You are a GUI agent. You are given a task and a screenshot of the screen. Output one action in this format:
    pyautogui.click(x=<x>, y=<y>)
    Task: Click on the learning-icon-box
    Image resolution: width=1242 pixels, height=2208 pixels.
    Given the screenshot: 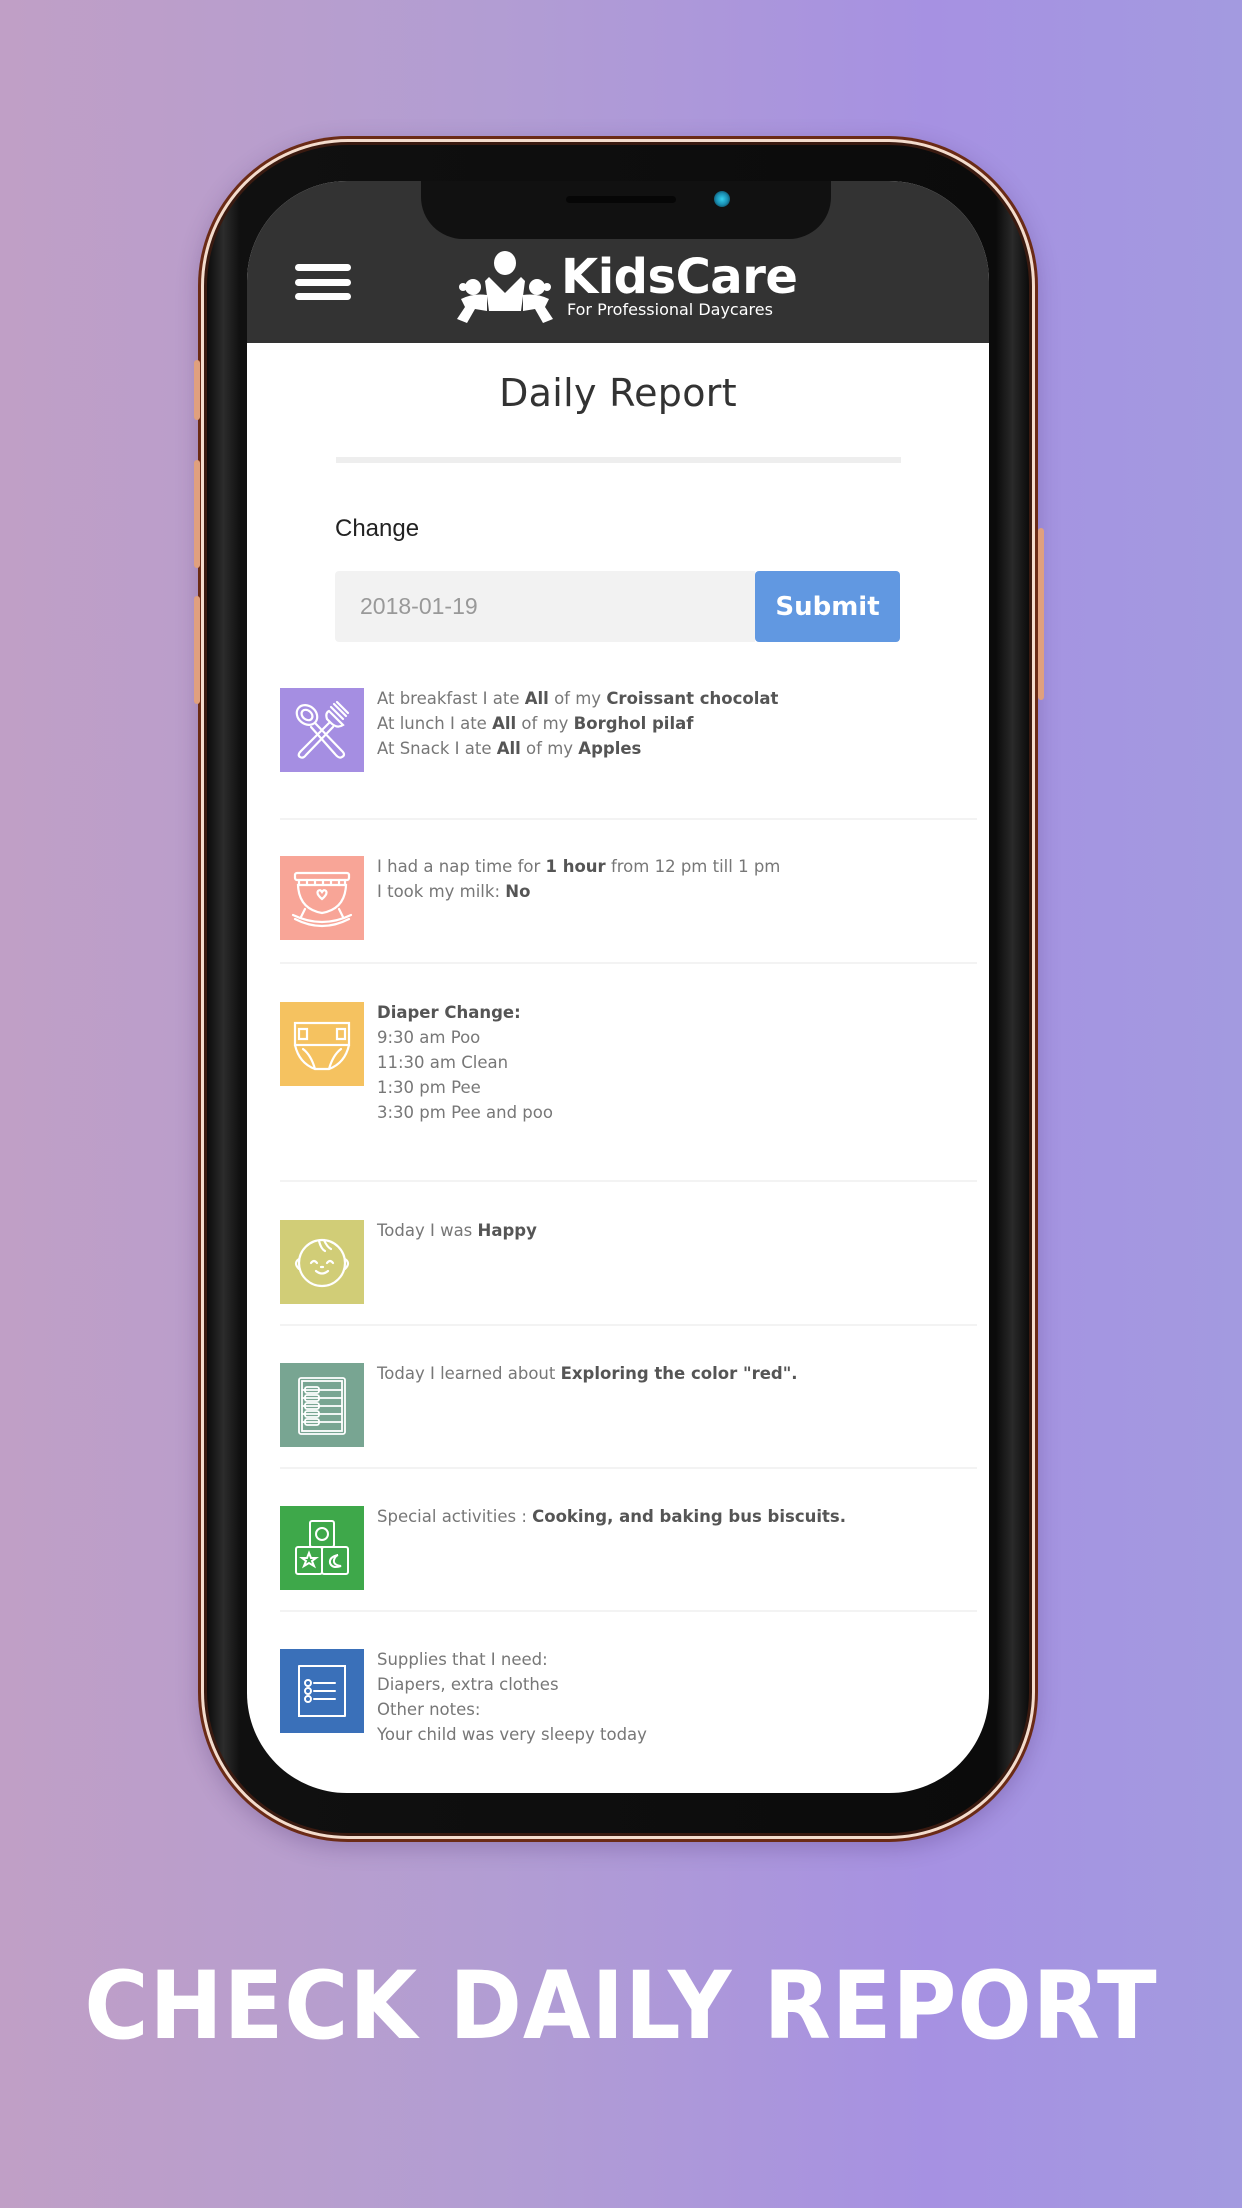 What is the action you would take?
    pyautogui.click(x=322, y=1405)
    